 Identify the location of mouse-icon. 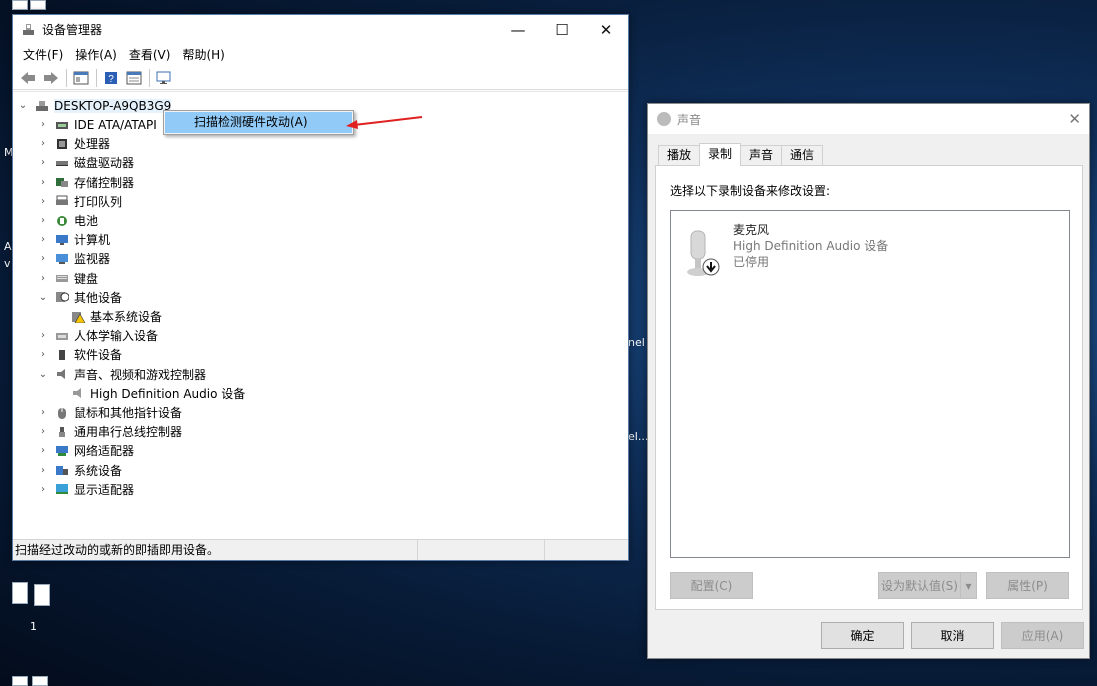
(62, 413).